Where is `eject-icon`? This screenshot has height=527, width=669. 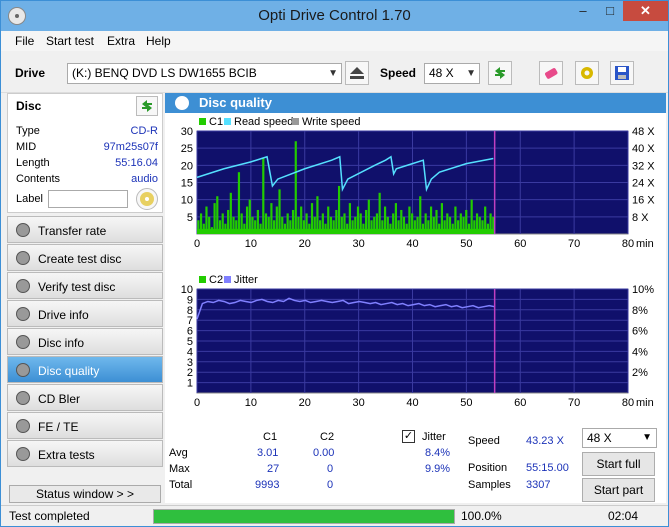
eject-icon is located at coordinates (357, 73).